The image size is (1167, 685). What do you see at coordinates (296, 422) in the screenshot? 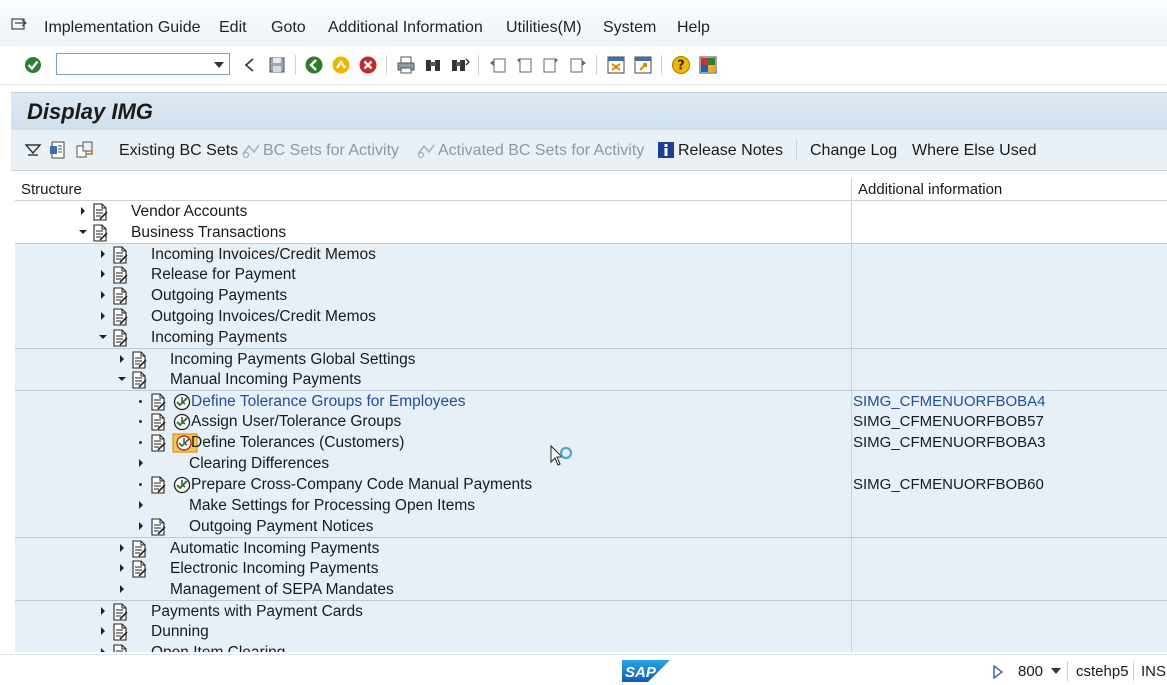
I see `tree-node-label: Assign User/Tolerance Groups` at bounding box center [296, 422].